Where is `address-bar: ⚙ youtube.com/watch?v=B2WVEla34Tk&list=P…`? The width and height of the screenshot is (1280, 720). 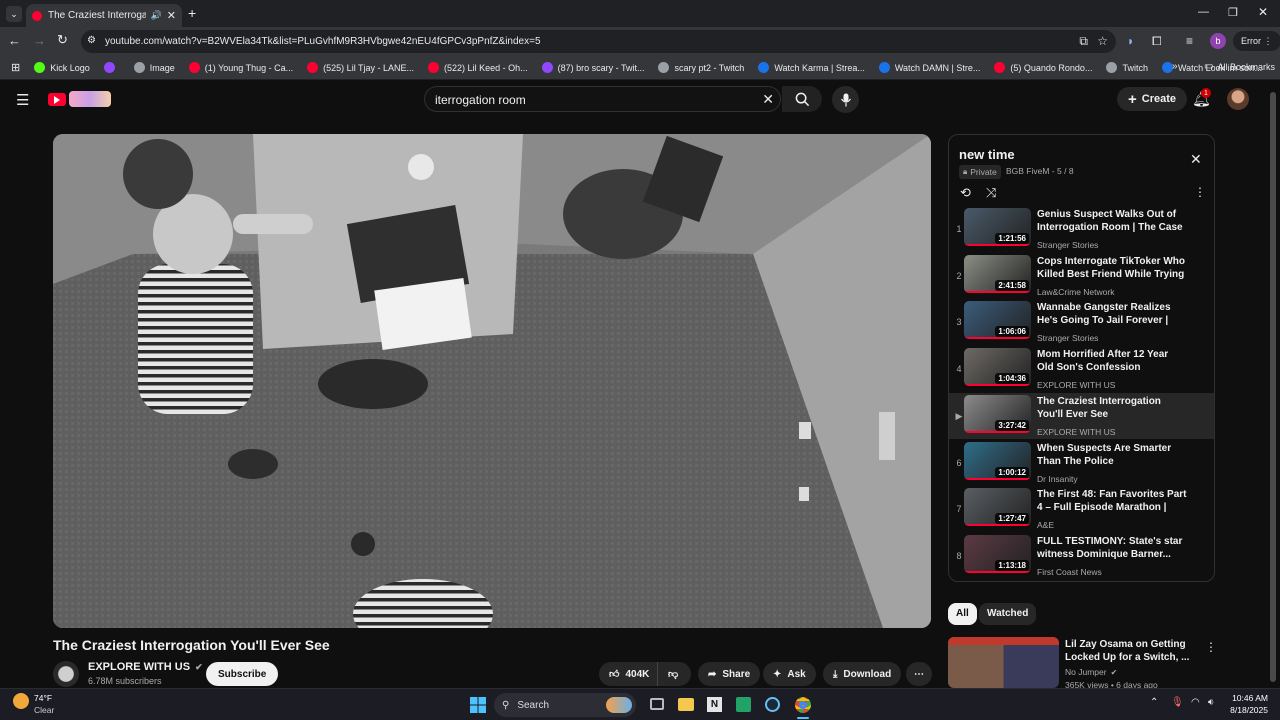
address-bar: ⚙ youtube.com/watch?v=B2WVEla34Tk&list=P… is located at coordinates (598, 41).